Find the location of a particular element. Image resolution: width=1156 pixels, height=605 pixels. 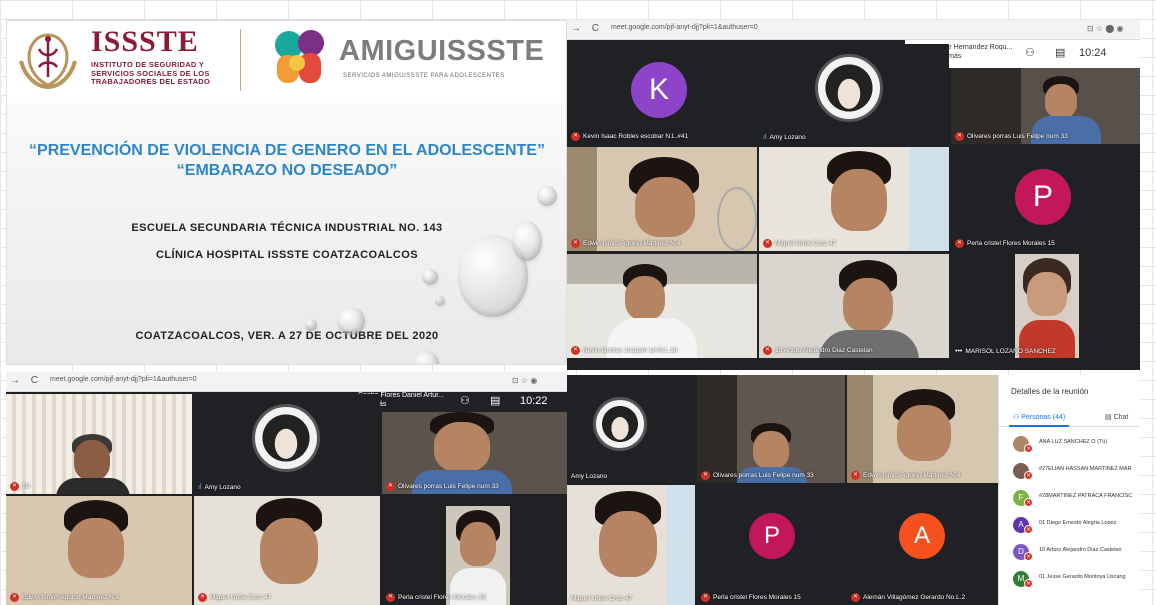

tile-label: ✕ Alemán Villagómez Gerardo No.L.2 is located at coordinates (908, 597).